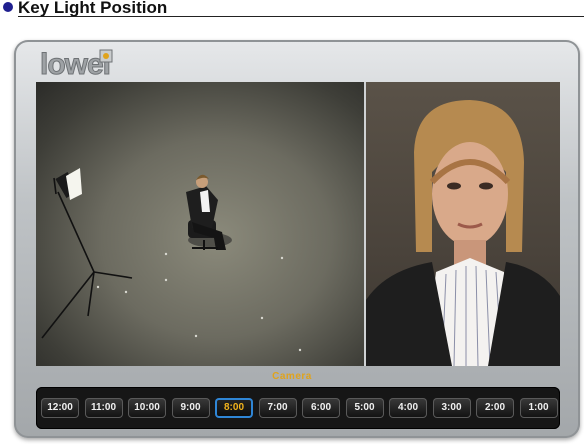  Describe the element at coordinates (87, 258) in the screenshot. I see `key-light-icon` at that location.